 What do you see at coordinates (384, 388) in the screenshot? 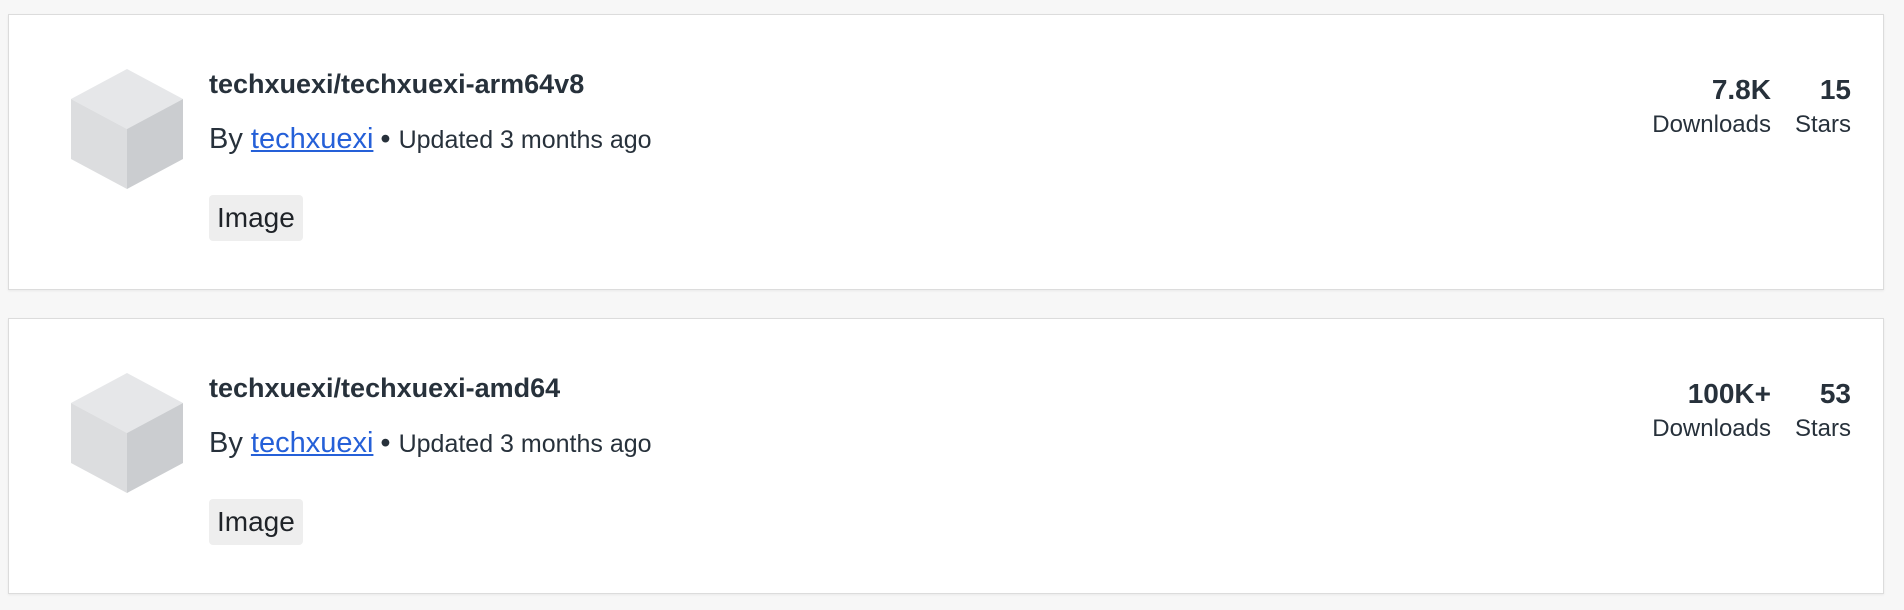
I see `repository-name: techxuexi/techxuexi-amd64` at bounding box center [384, 388].